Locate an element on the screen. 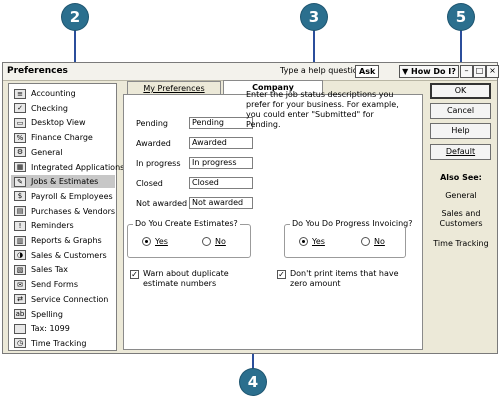 The height and width of the screenshot is (400, 500). service-connection-icon: ⇄ is located at coordinates (20, 299).